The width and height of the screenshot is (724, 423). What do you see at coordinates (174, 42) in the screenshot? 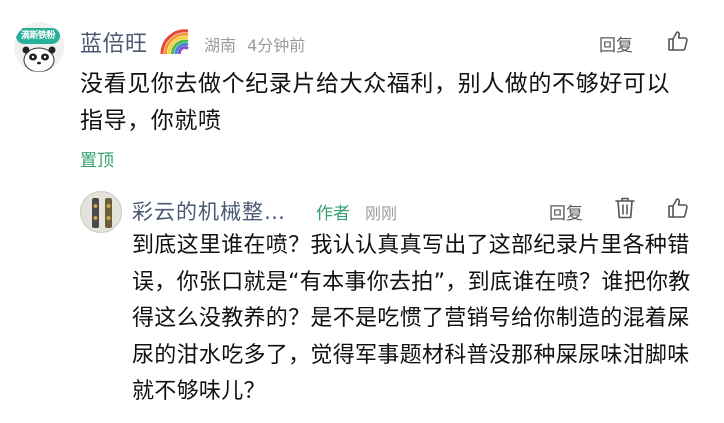
I see `rainbow-icon` at bounding box center [174, 42].